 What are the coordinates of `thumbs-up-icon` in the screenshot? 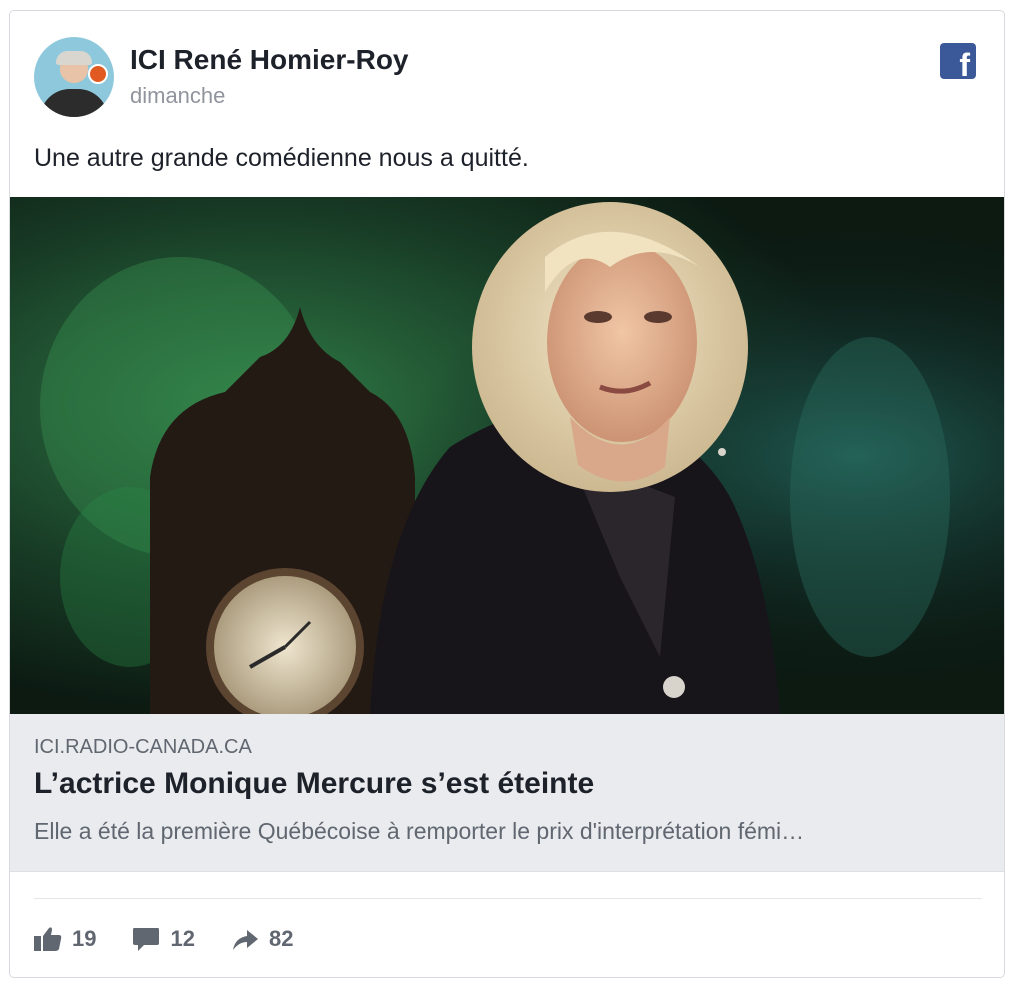 It's located at (48, 939).